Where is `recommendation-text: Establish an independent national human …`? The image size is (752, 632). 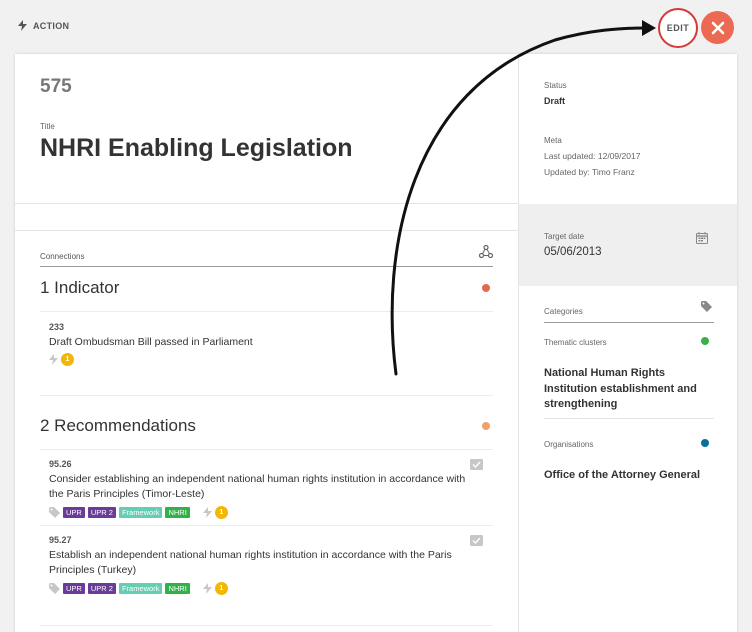
recommendation-text: Establish an independent national human … is located at coordinates (250, 562).